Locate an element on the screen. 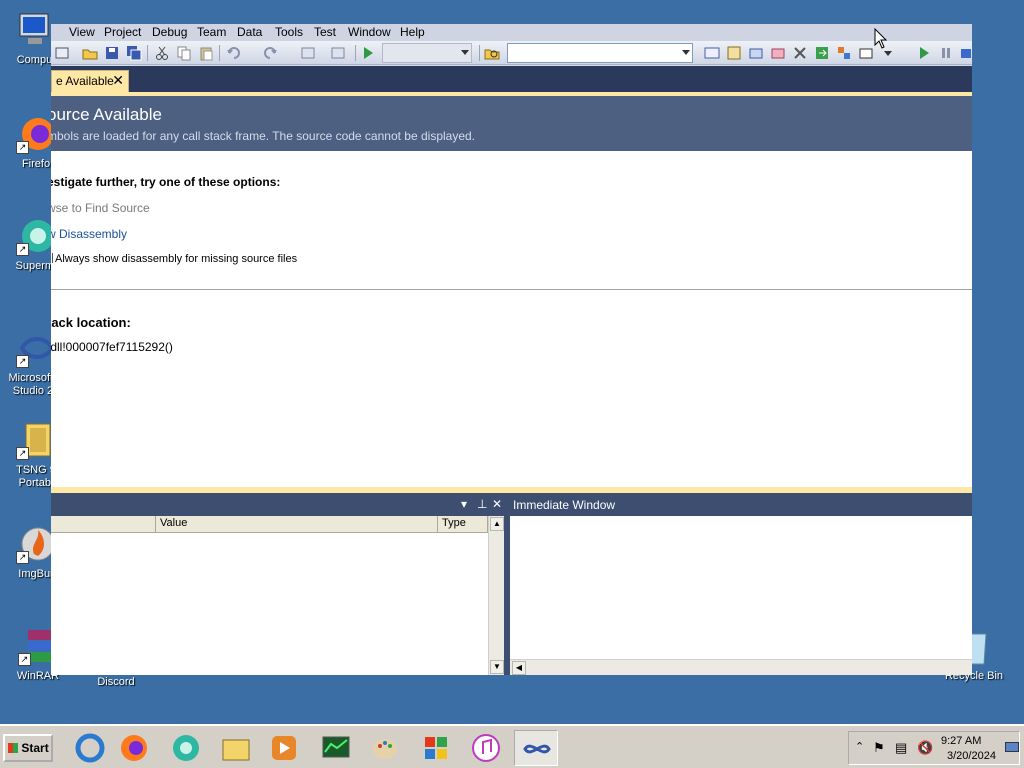  scroll-down-icon: ▼ is located at coordinates (497, 667).